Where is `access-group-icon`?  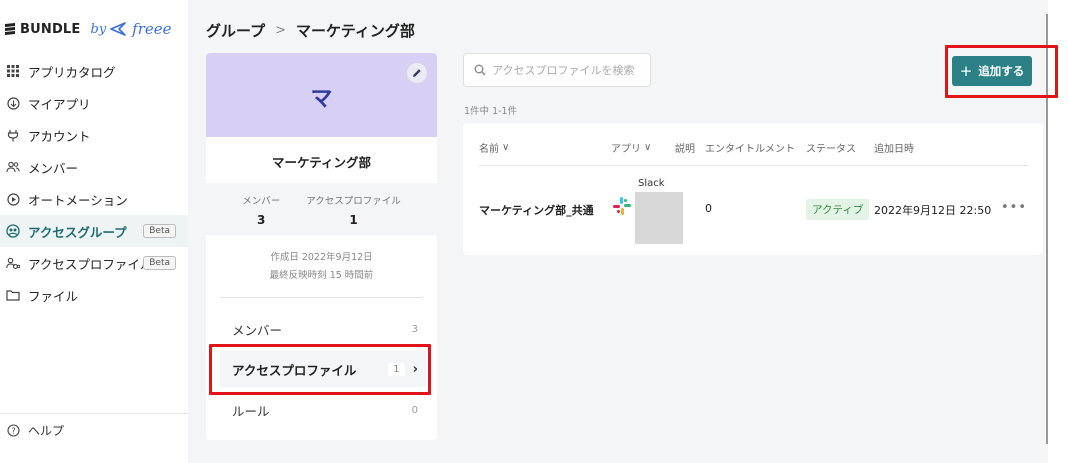
access-group-icon is located at coordinates (13, 231).